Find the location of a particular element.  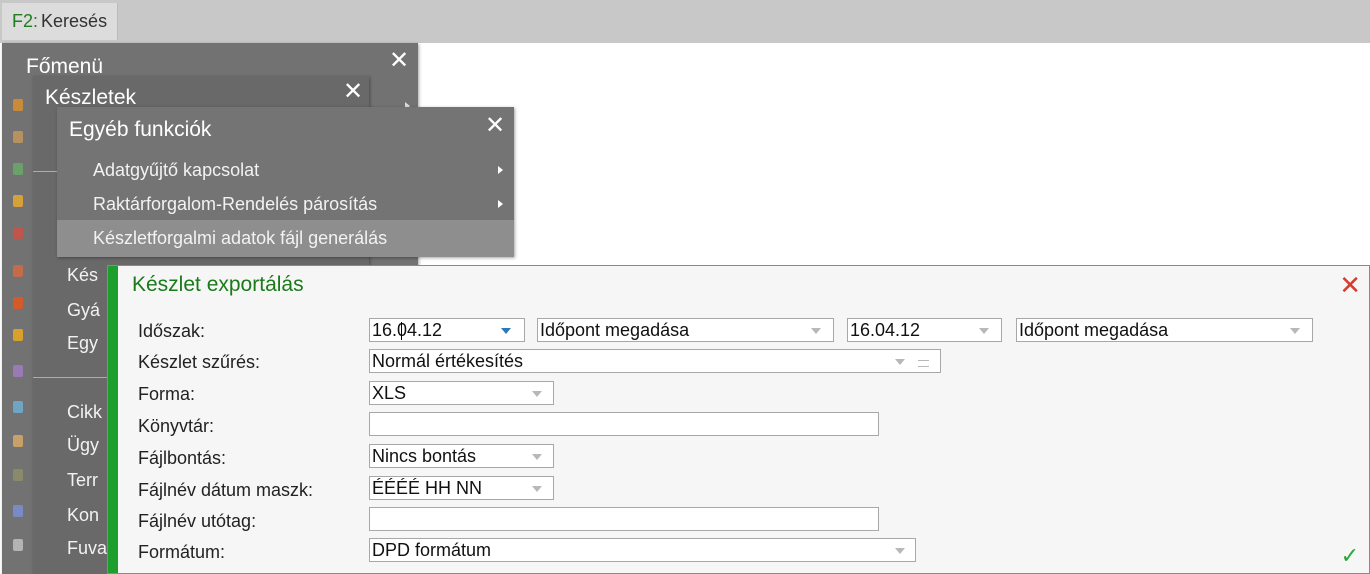

separator is located at coordinates (70, 377).